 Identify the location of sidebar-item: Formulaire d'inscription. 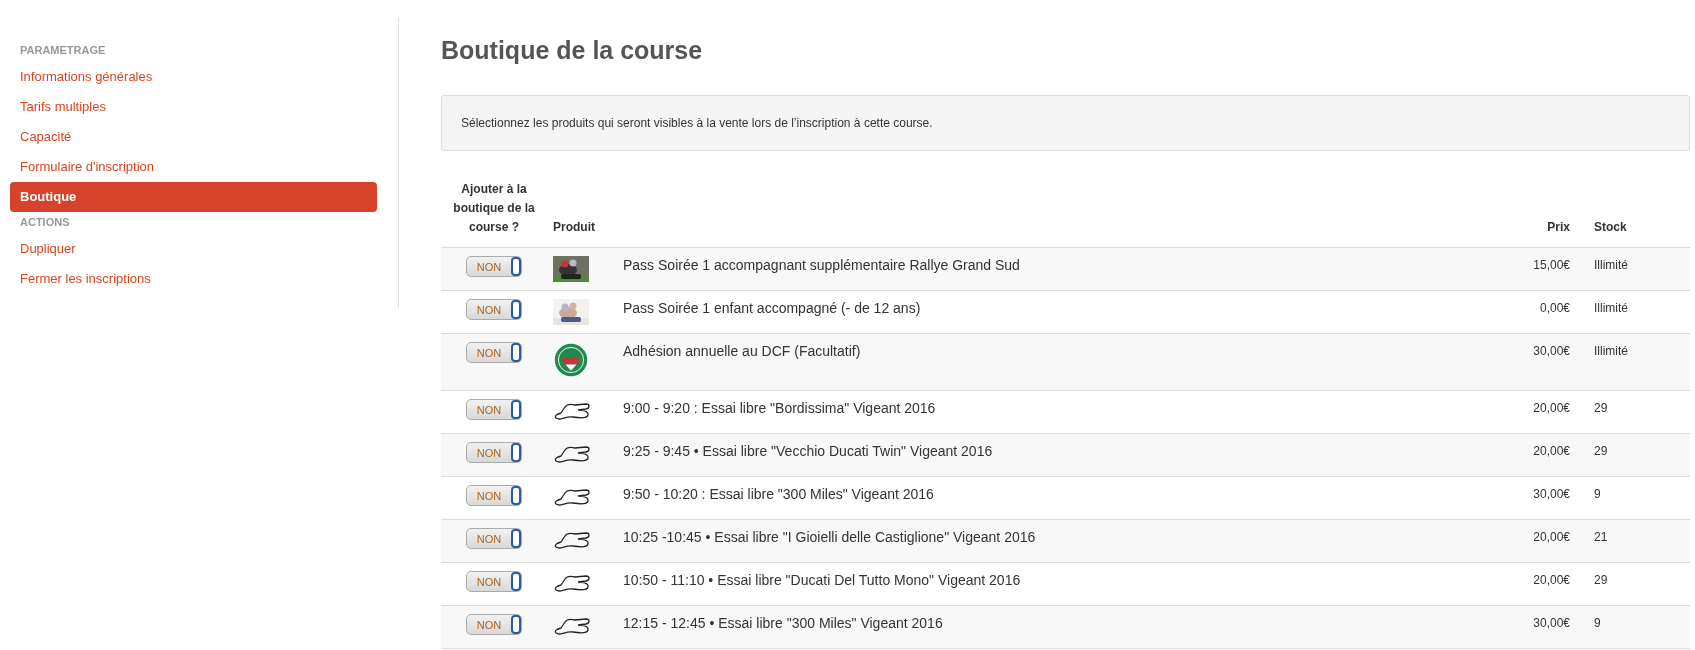
(193, 167).